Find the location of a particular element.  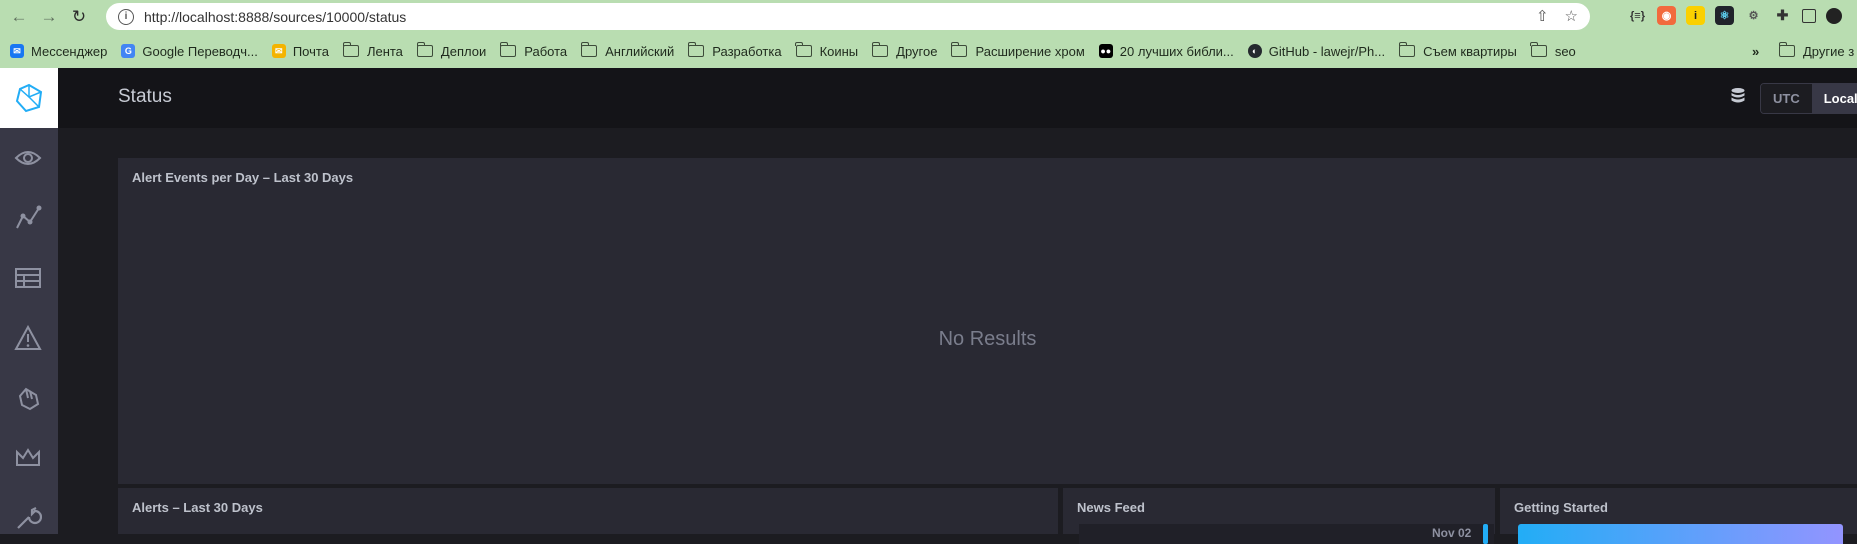

sidebar-item-alerting is located at coordinates (28, 338).